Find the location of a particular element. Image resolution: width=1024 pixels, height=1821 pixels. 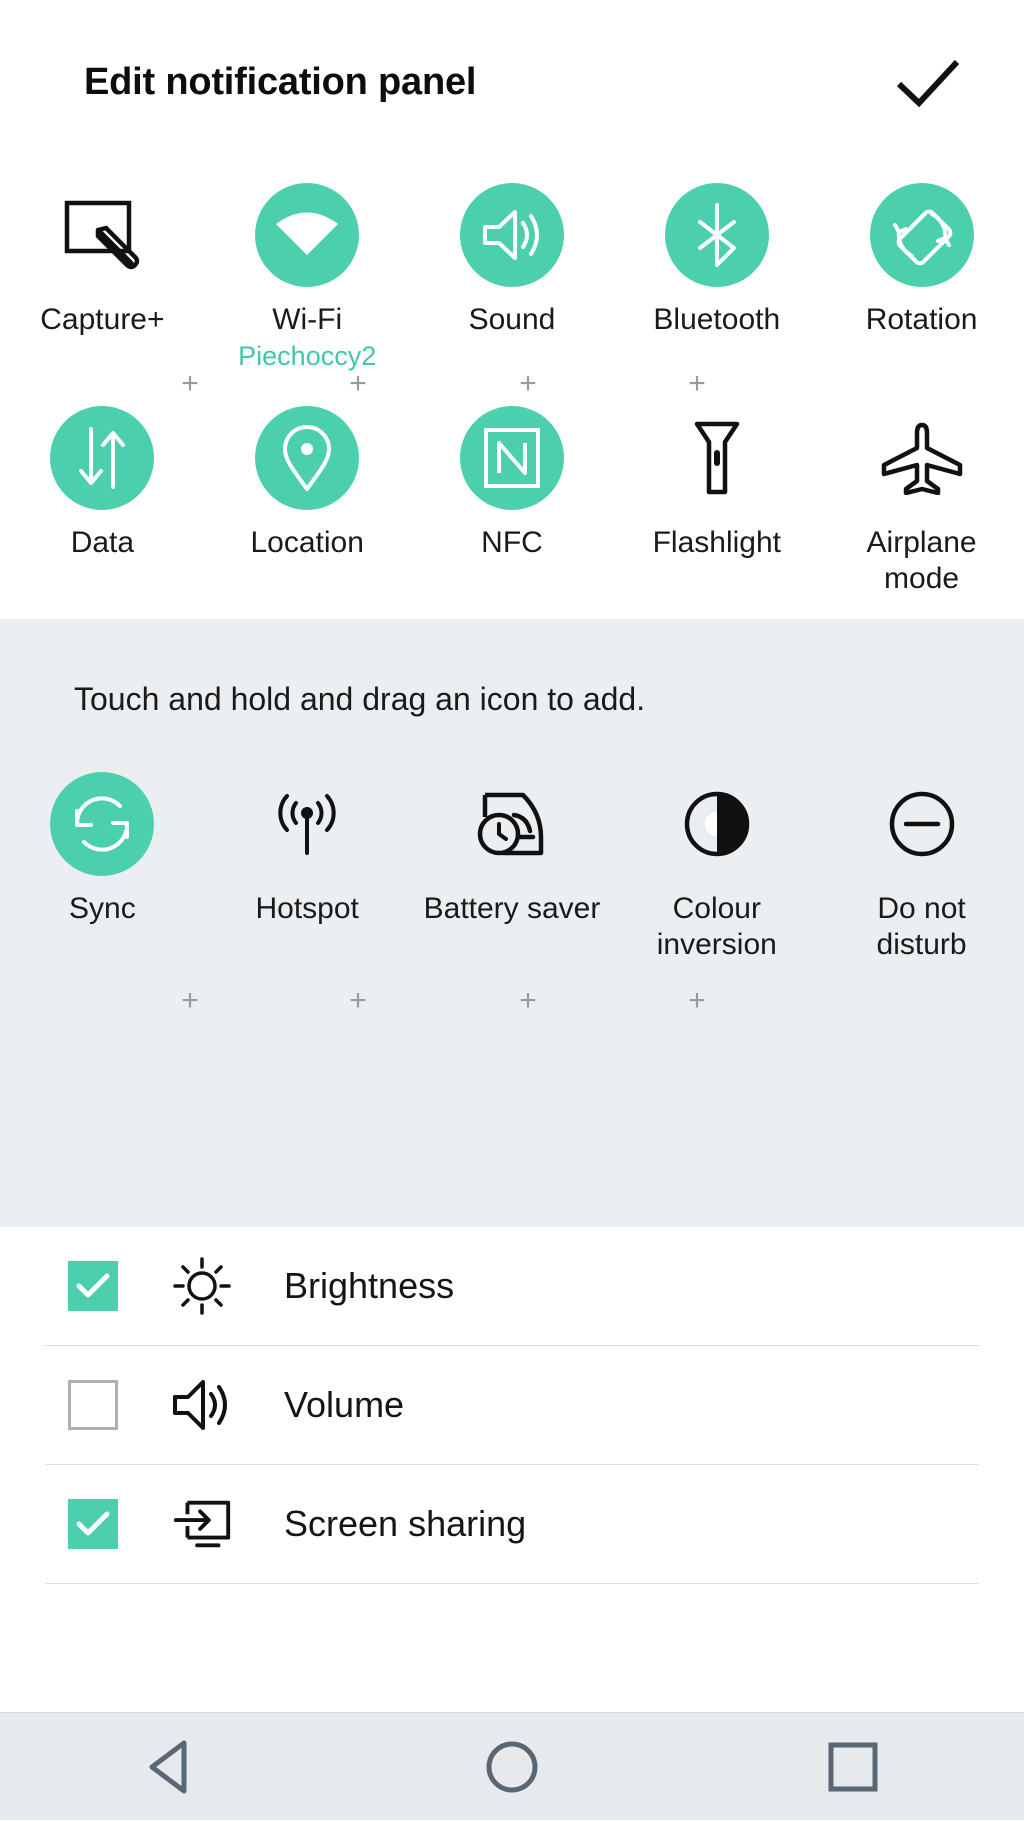

list-item-brightness: Brightness is located at coordinates (512, 1286).